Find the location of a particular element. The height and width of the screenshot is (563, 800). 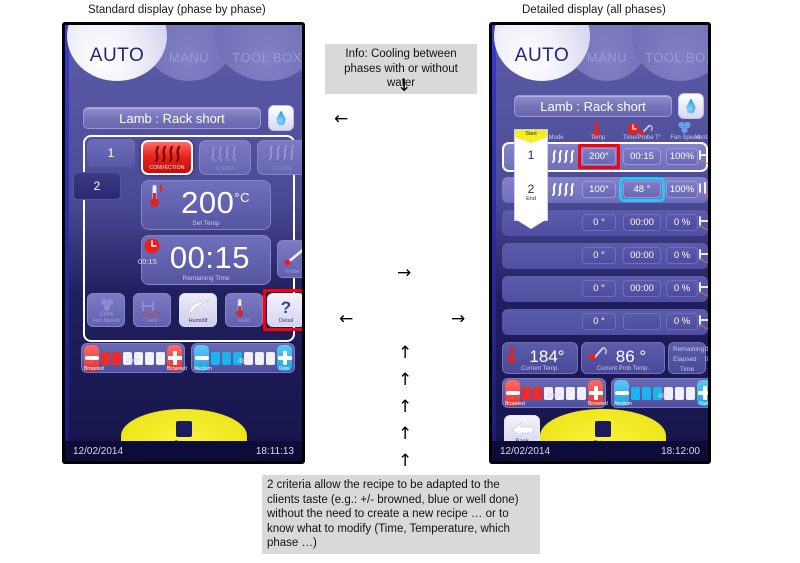

vent-open-icon is located at coordinates (703, 192).